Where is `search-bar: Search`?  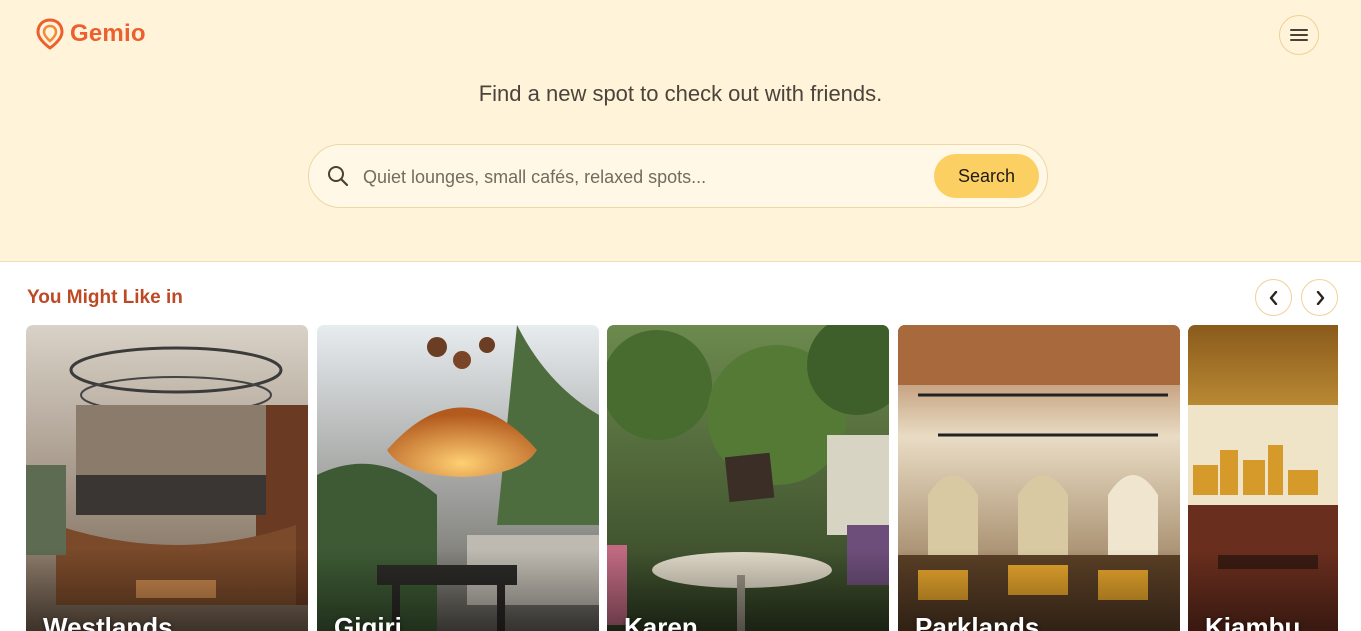
search-bar: Search is located at coordinates (678, 176).